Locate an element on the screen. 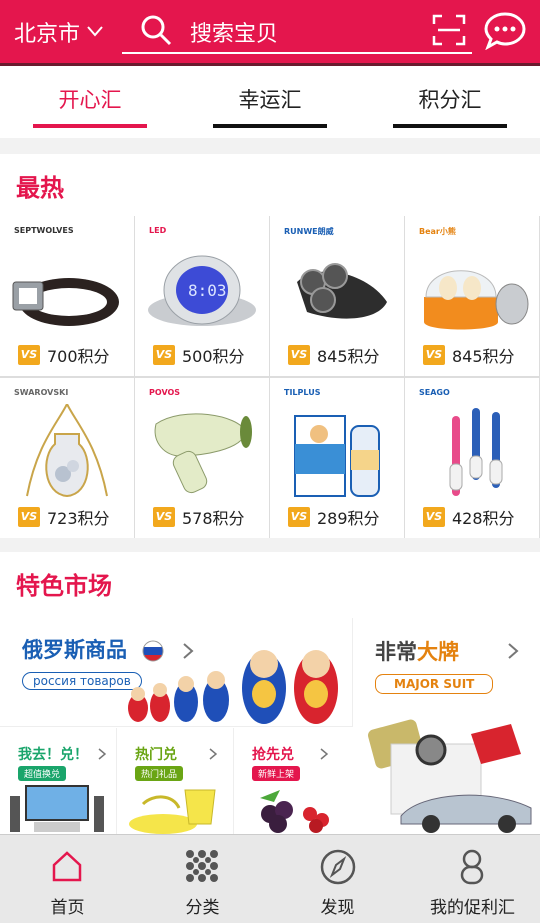 Image resolution: width=540 pixels, height=923 pixels. brand-logo: LED is located at coordinates (158, 230).